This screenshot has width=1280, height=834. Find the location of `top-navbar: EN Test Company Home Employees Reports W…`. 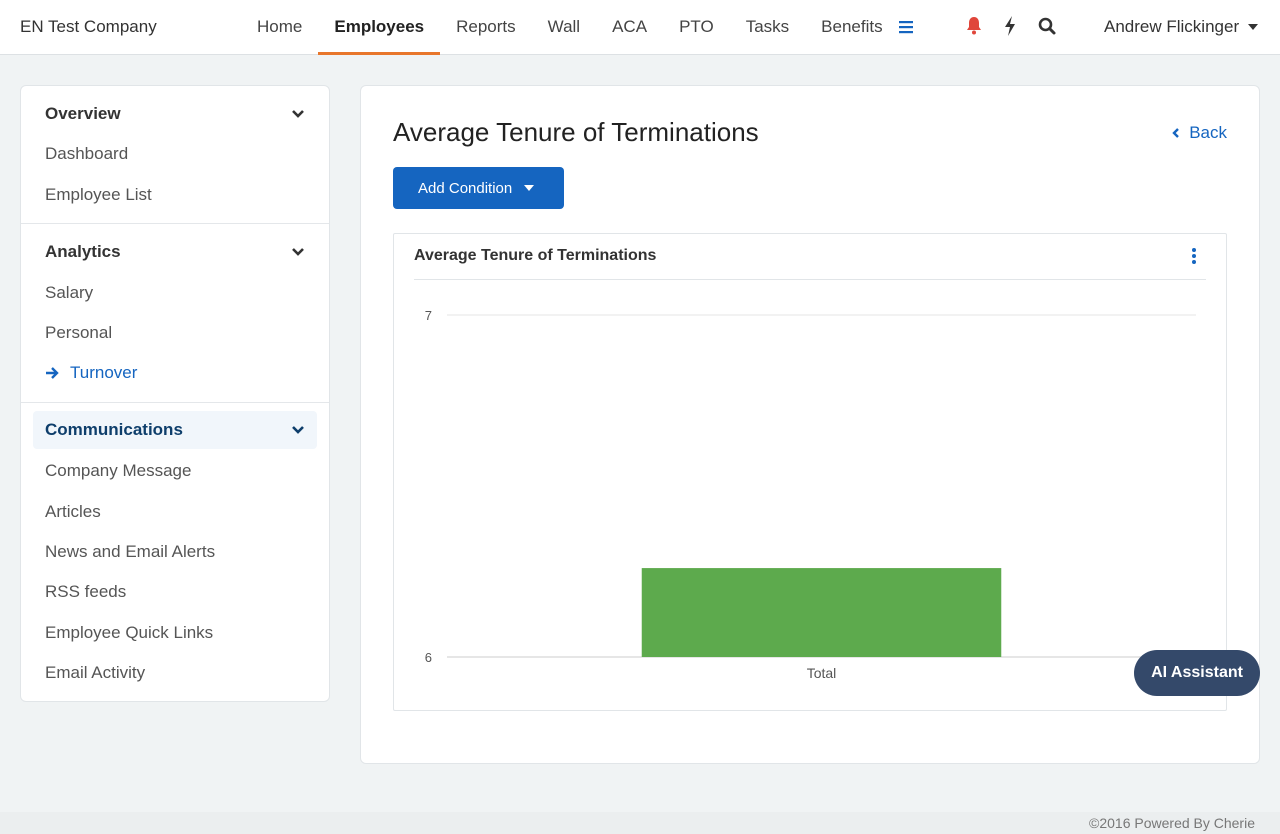

top-navbar: EN Test Company Home Employees Reports W… is located at coordinates (640, 27).